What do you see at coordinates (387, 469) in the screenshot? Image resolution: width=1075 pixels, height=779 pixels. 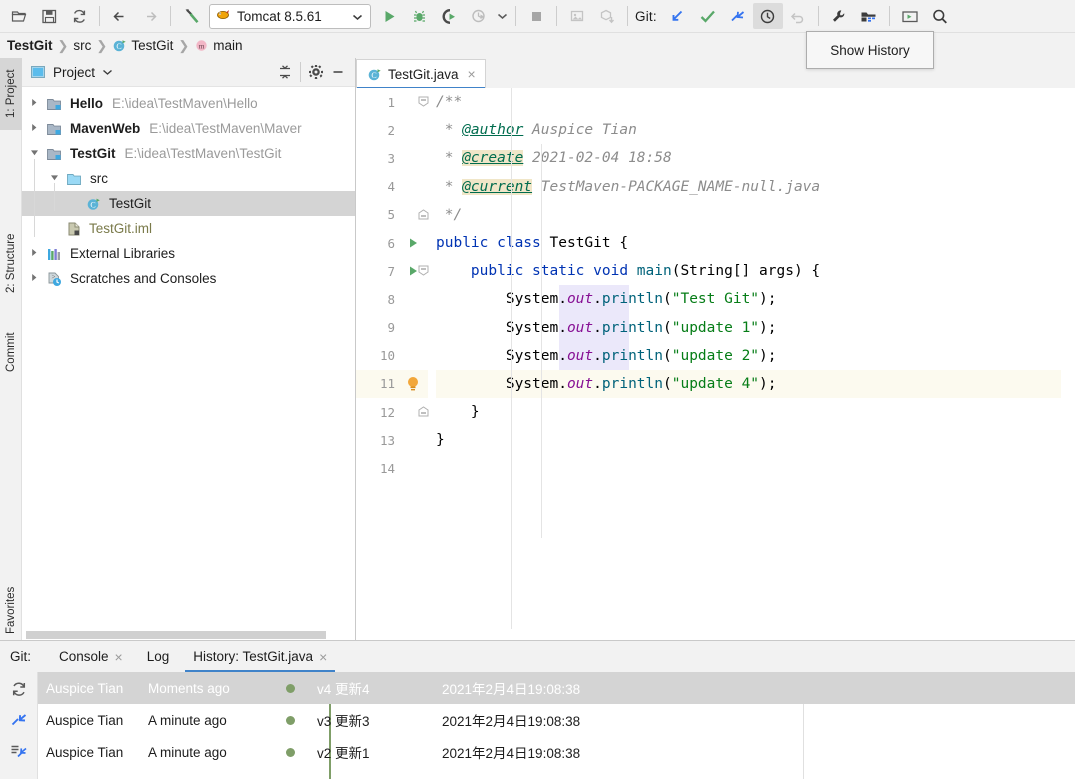 I see `line-number: 14` at bounding box center [387, 469].